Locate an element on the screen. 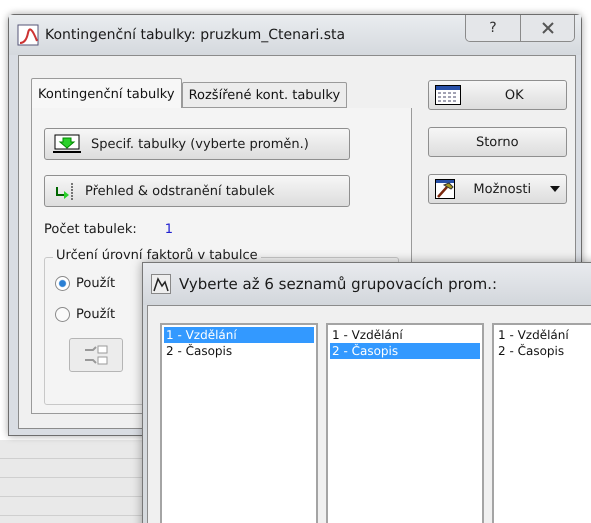 The height and width of the screenshot is (523, 591). close-icon is located at coordinates (547, 28).